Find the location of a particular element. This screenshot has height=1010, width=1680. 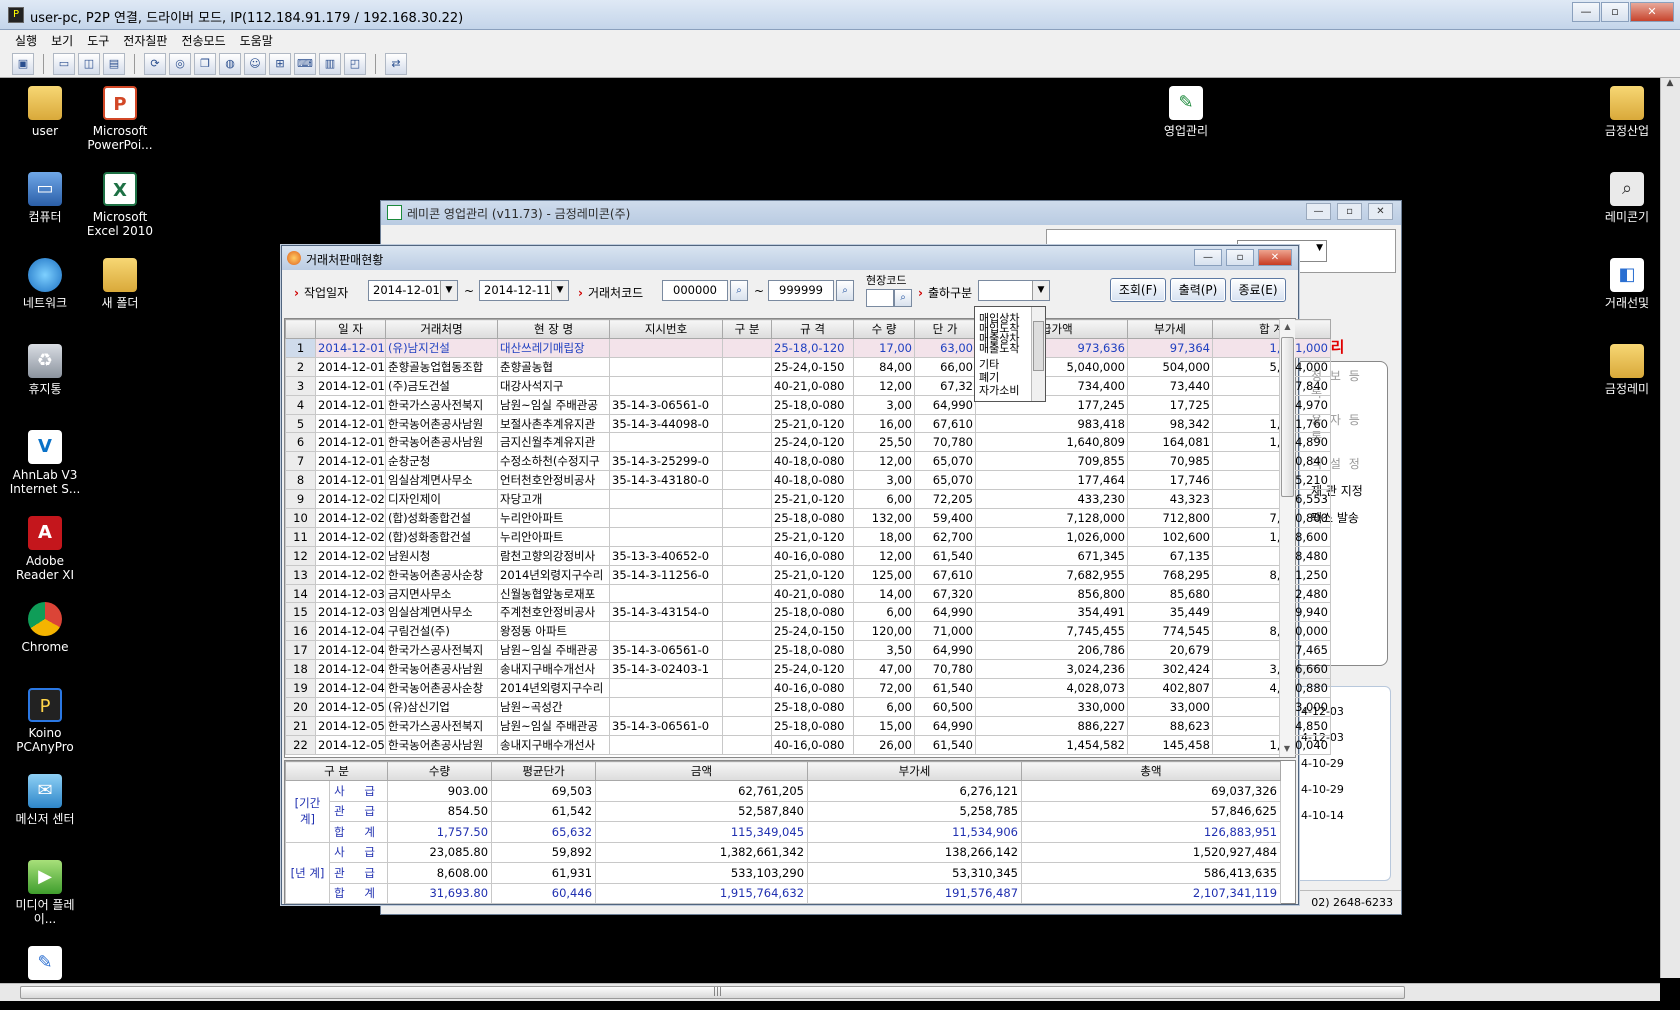

chevron-down-icon: ▼ is located at coordinates (559, 290).